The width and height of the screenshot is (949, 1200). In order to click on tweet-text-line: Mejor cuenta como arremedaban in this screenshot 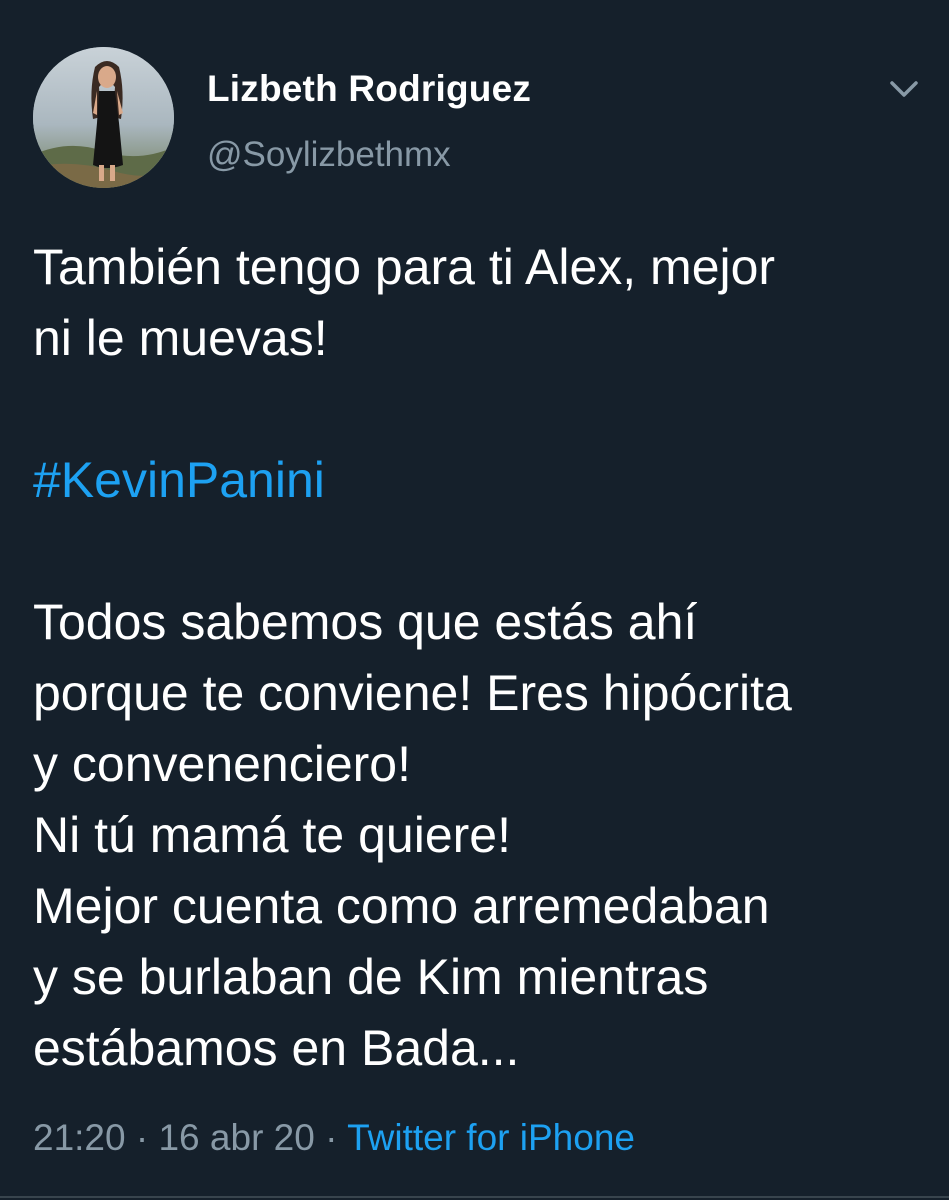, I will do `click(401, 906)`.